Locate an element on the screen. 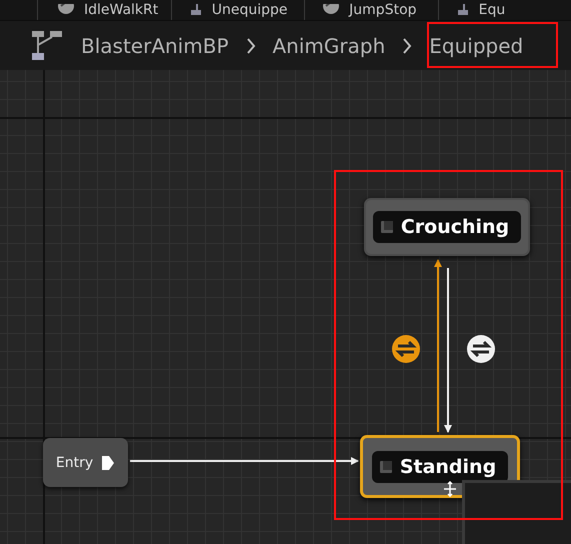 This screenshot has width=571, height=544. document-tab: IdleWalkRt is located at coordinates (104, 10).